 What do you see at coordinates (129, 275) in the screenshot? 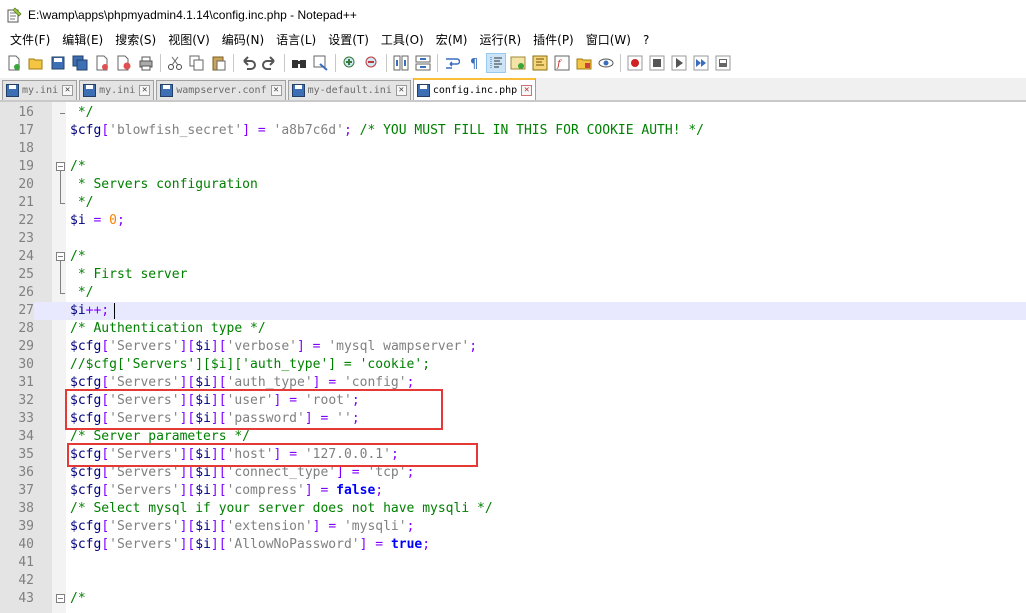
I see `code-text: * First server` at bounding box center [129, 275].